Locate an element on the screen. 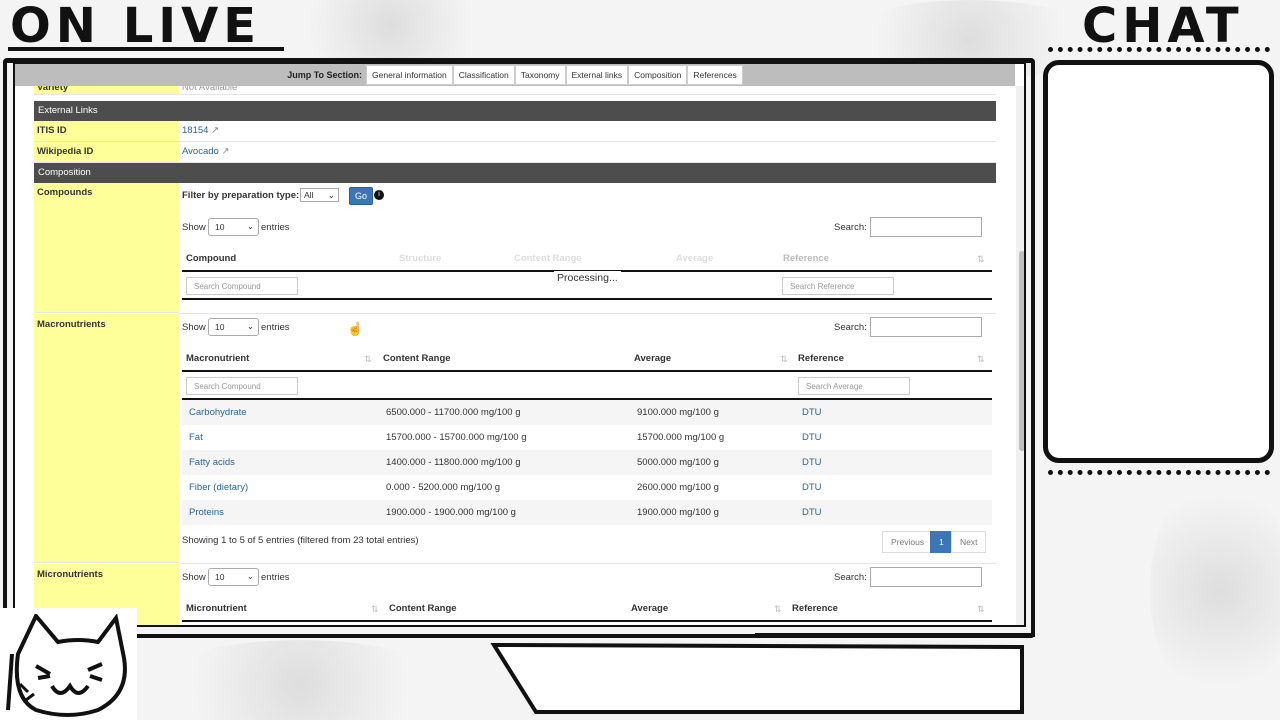 Image resolution: width=1280 pixels, height=720 pixels. compounds-entries-select: 10 ⌄ is located at coordinates (233, 227).